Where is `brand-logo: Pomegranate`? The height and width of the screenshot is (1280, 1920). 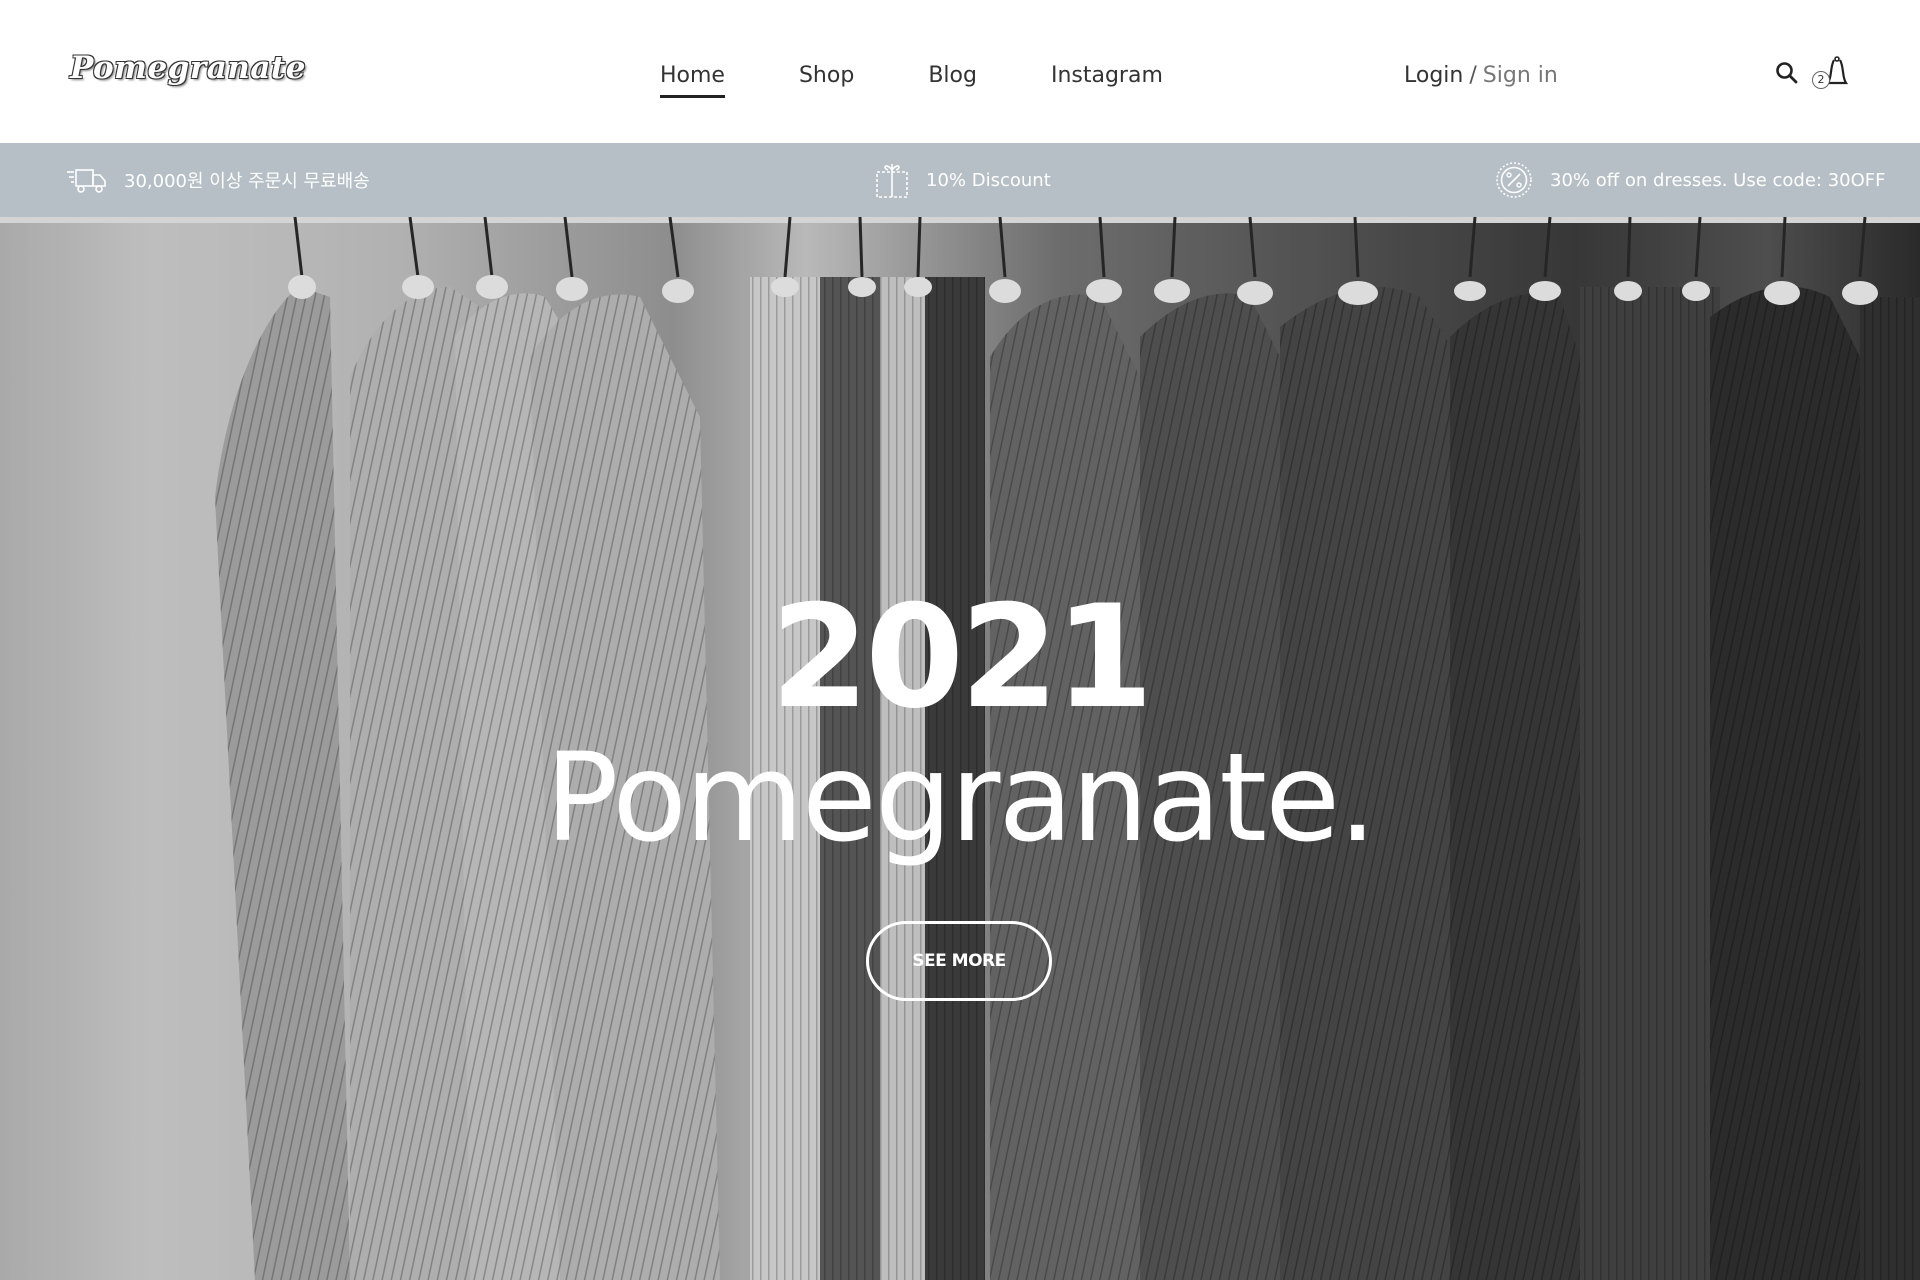
brand-logo: Pomegranate is located at coordinates (188, 68).